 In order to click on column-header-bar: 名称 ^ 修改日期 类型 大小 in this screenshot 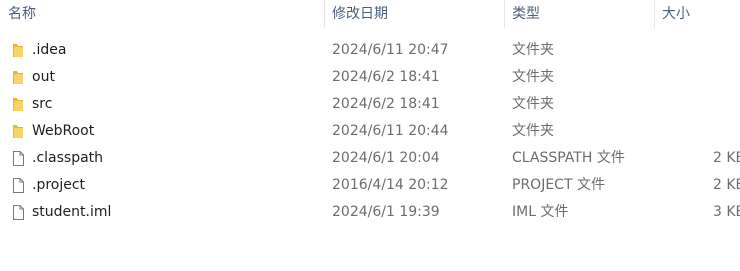, I will do `click(370, 14)`.